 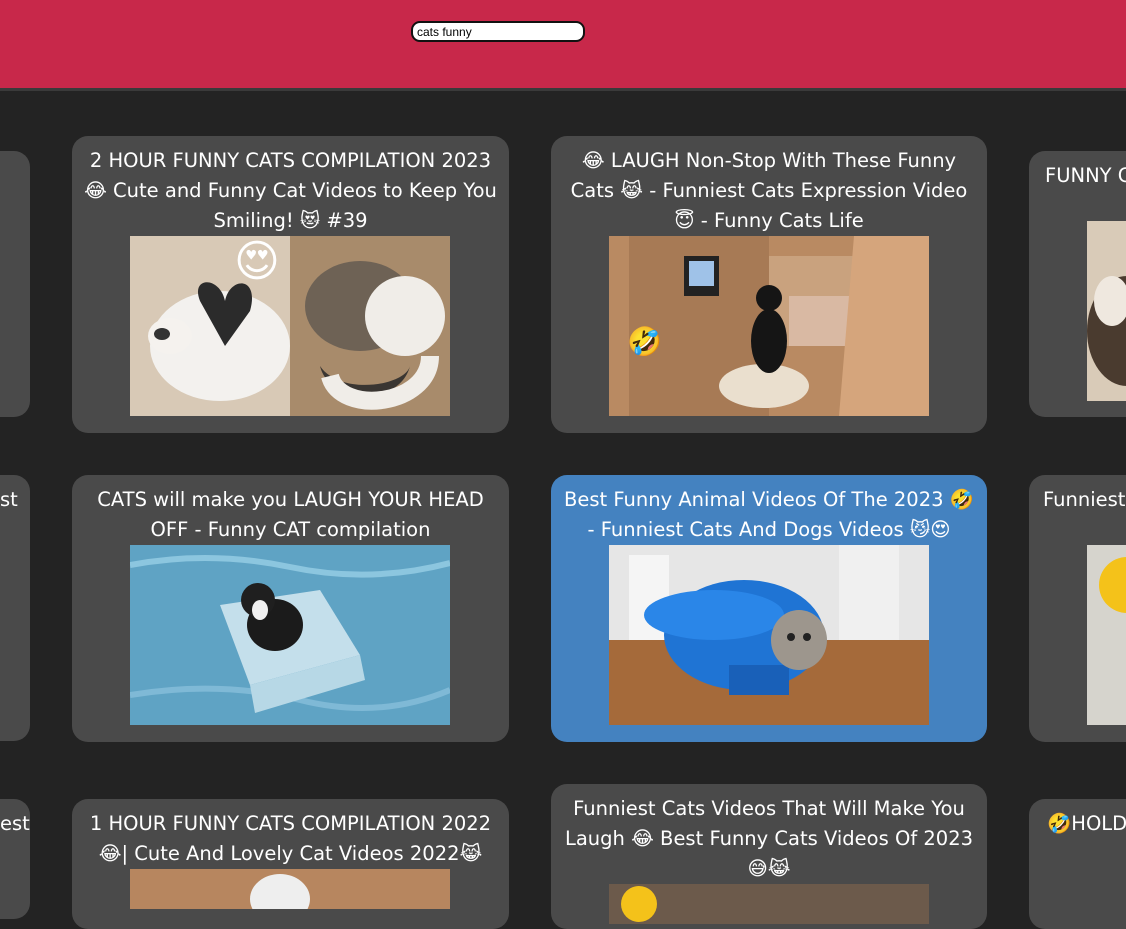 What do you see at coordinates (563, 45) in the screenshot?
I see `top-bar` at bounding box center [563, 45].